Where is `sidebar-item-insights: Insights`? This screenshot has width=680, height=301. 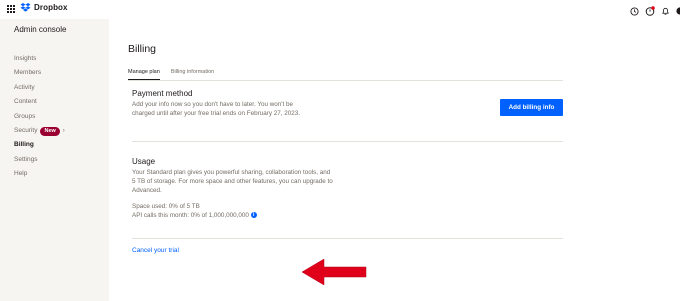 sidebar-item-insights: Insights is located at coordinates (39, 59).